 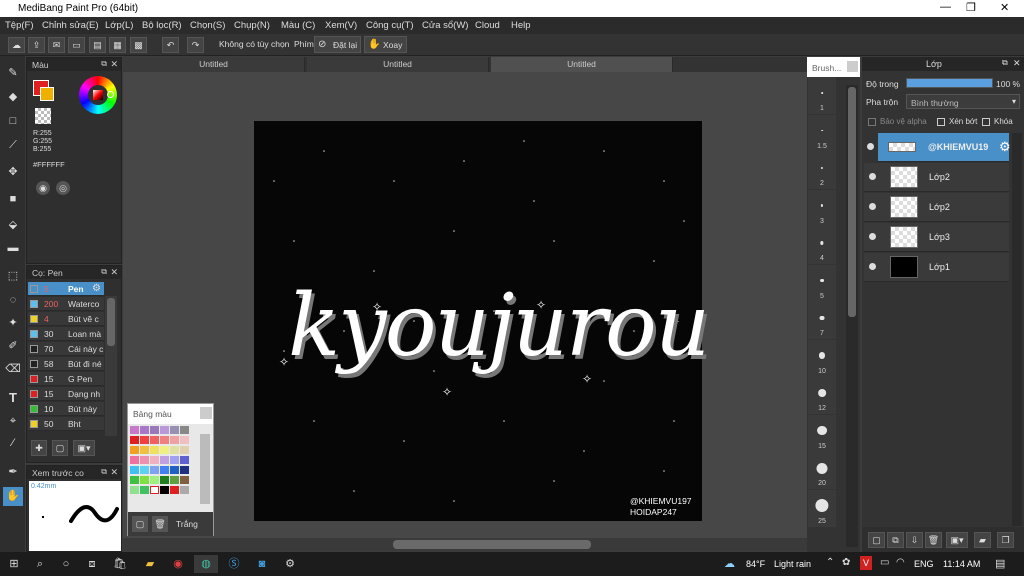 I want to click on clock: 11:14 AM, so click(x=961, y=564).